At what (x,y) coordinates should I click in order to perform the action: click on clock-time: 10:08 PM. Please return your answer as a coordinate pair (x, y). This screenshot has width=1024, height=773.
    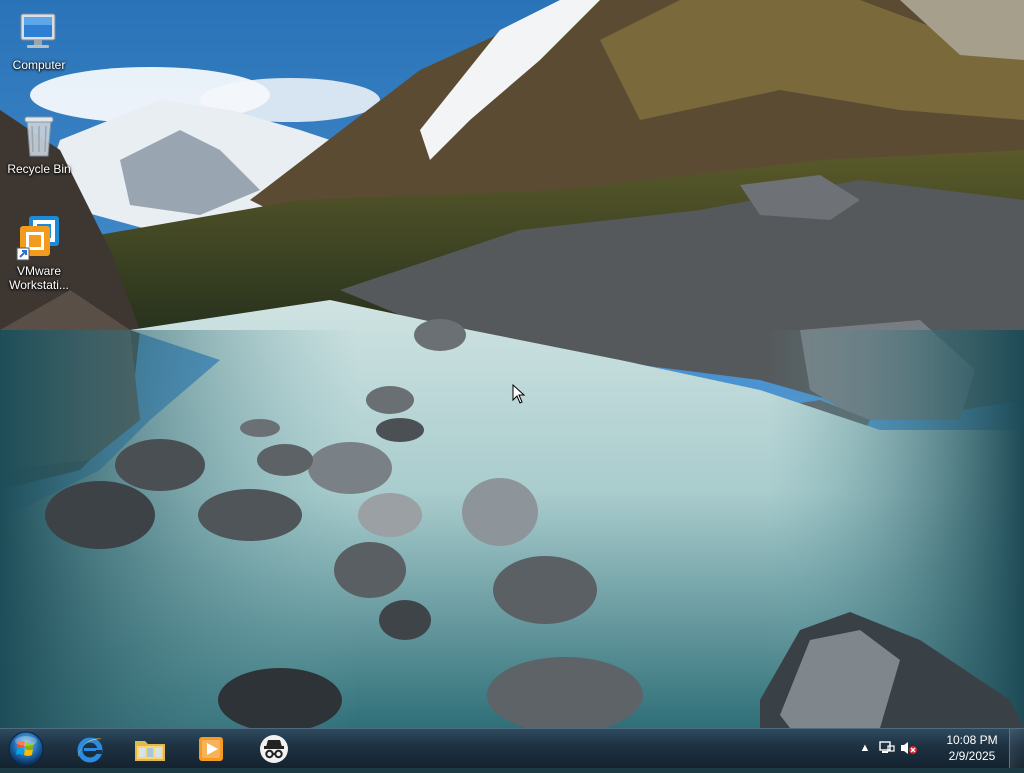
    Looking at the image, I should click on (972, 740).